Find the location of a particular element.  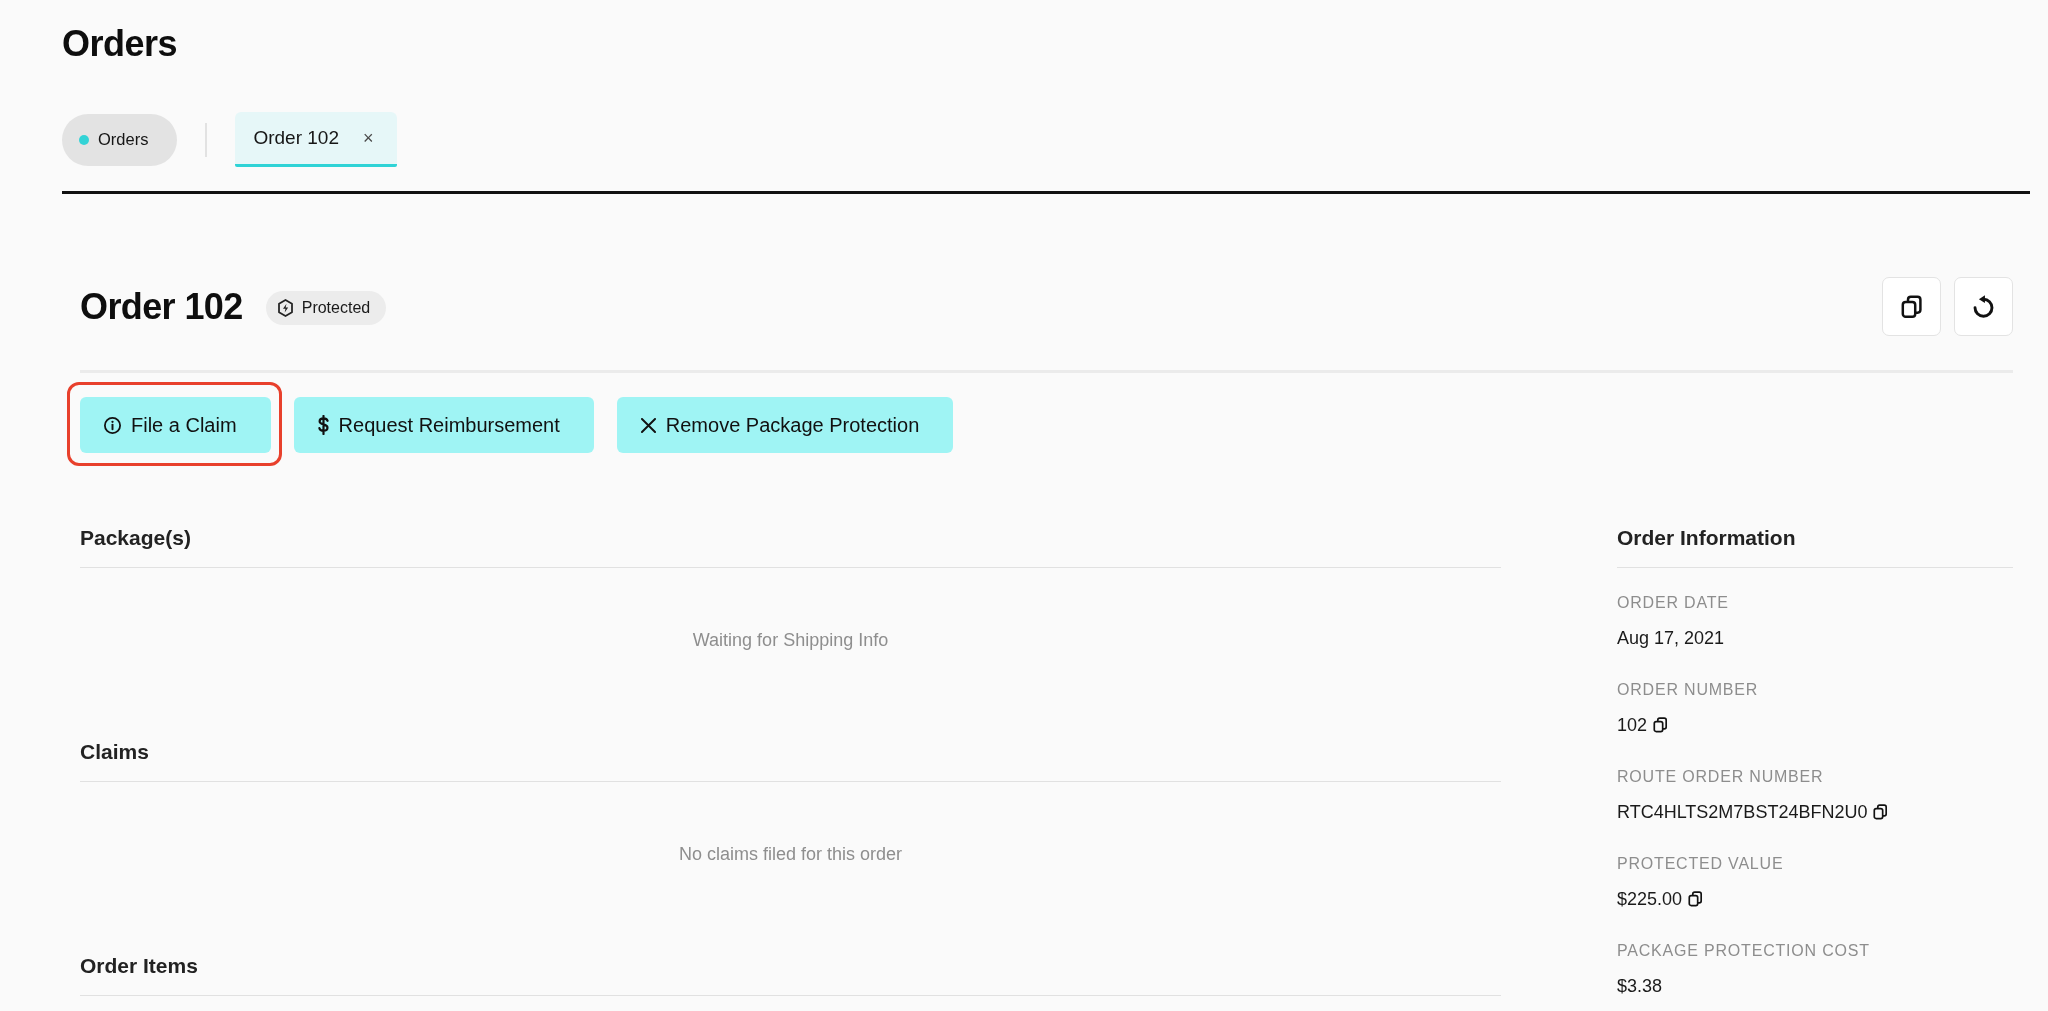

section-title: Order Items is located at coordinates (790, 974).